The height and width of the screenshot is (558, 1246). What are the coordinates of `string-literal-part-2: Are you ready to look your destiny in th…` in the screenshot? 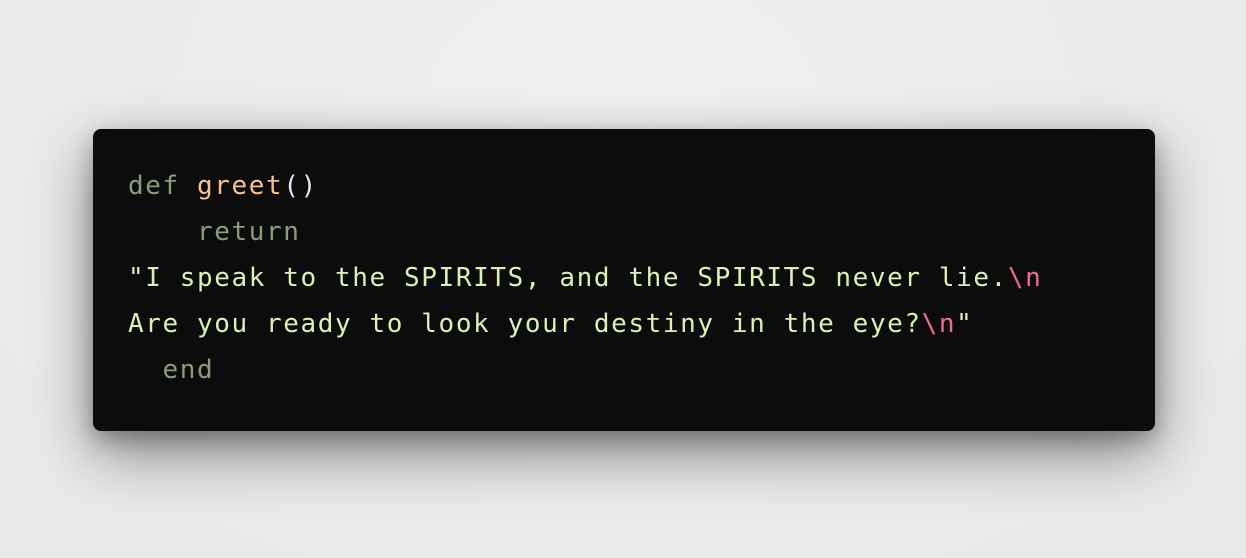 It's located at (525, 324).